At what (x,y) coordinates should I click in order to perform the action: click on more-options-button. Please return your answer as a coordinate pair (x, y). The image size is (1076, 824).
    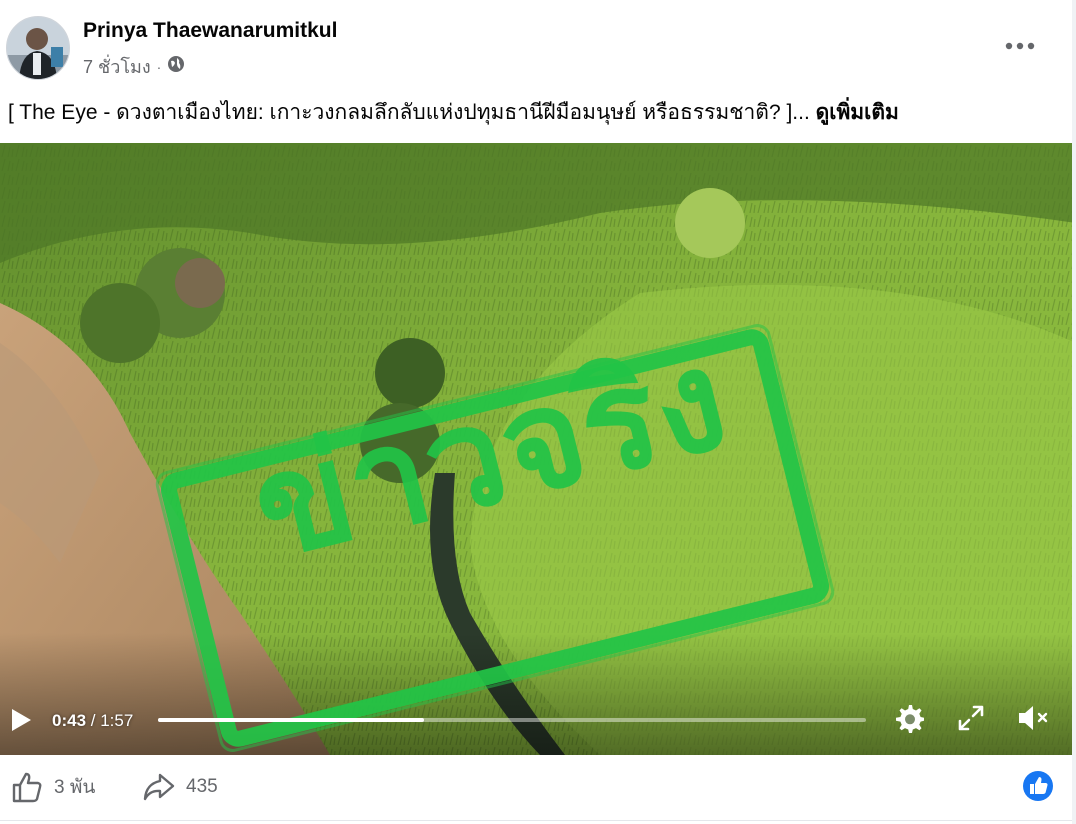
    Looking at the image, I should click on (1020, 46).